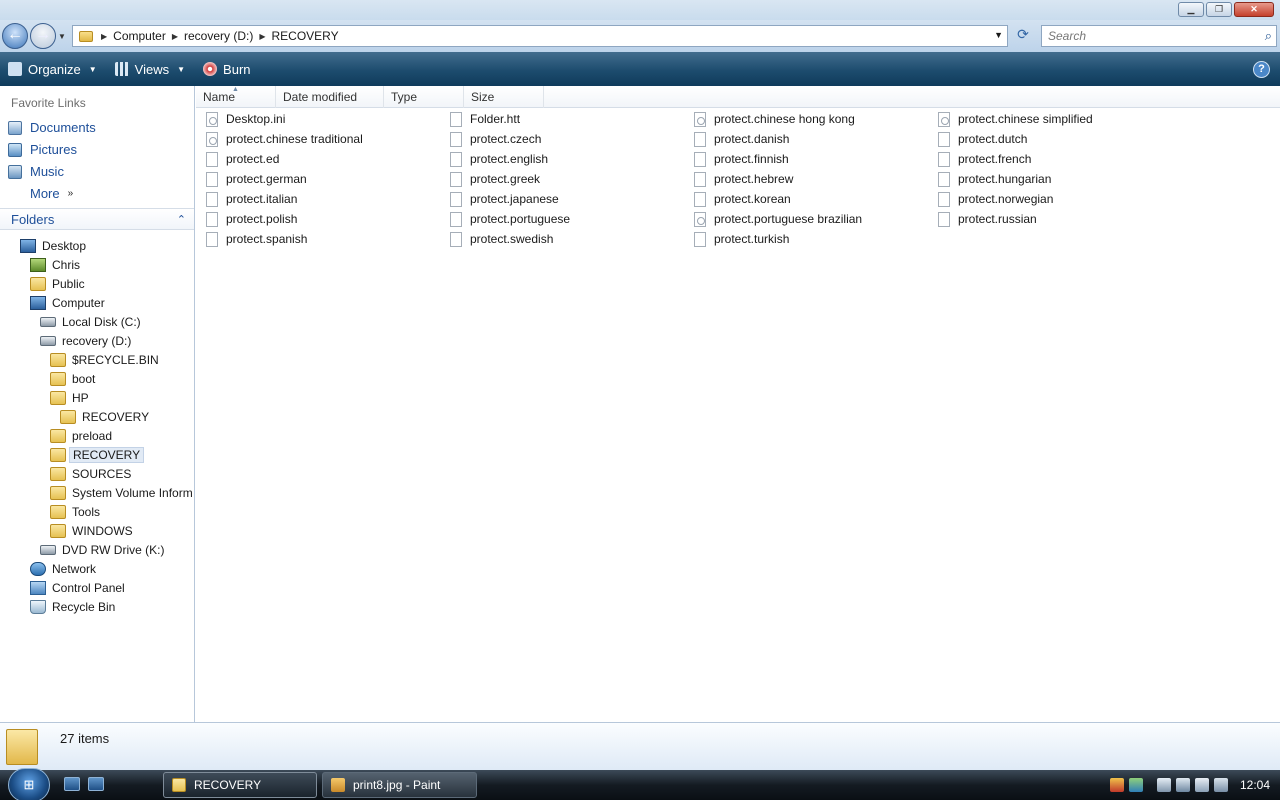 The height and width of the screenshot is (800, 1280). I want to click on file-item: protect.turkish, so click(741, 239).